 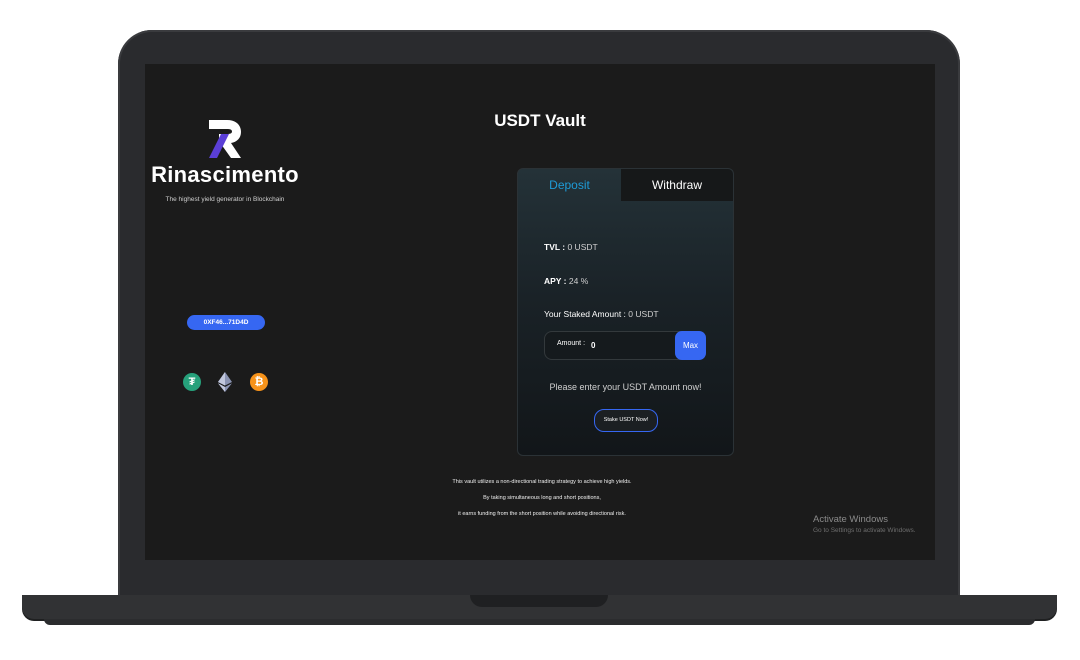 I want to click on tab-deposit: Deposit, so click(x=569, y=185).